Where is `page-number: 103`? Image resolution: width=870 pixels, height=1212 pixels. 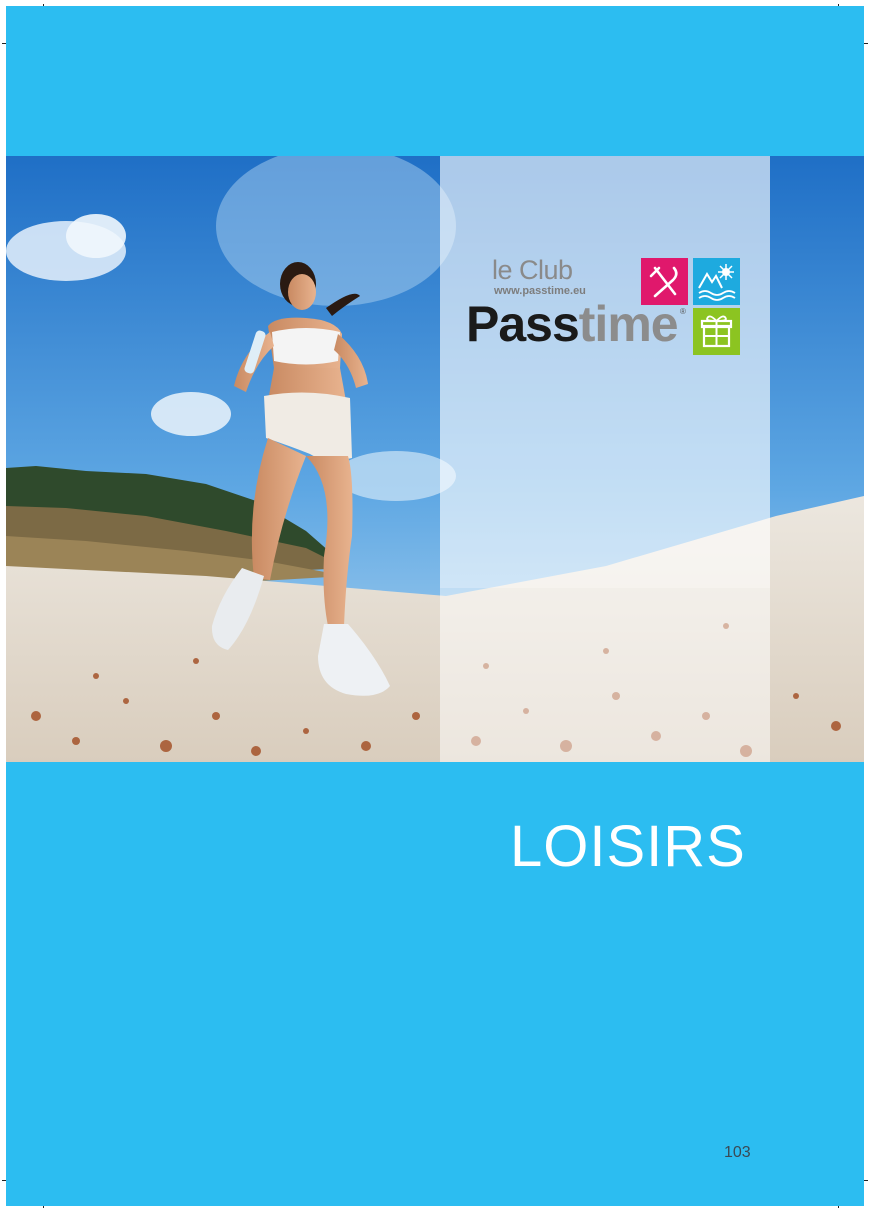 page-number: 103 is located at coordinates (737, 1152).